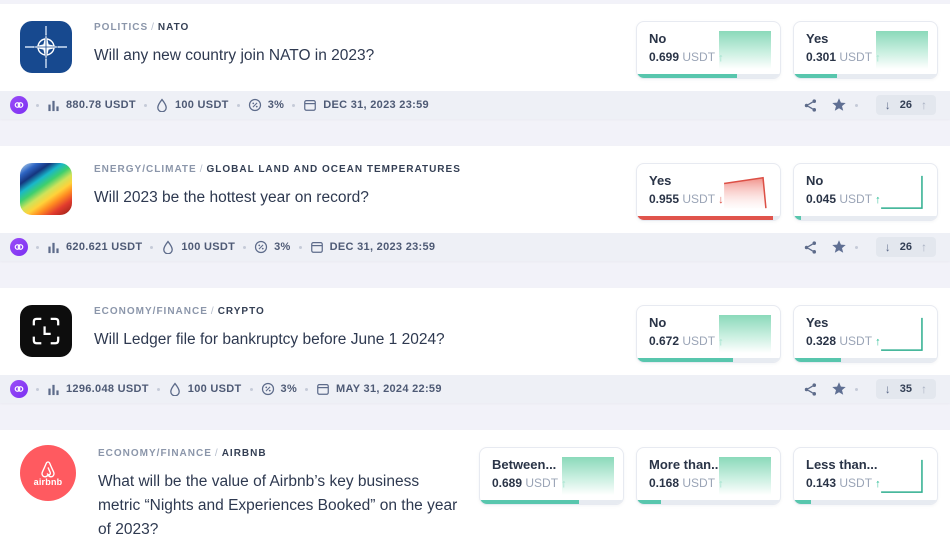  Describe the element at coordinates (865, 192) in the screenshot. I see `outcome-box: No 0.045 USDT ↑` at that location.